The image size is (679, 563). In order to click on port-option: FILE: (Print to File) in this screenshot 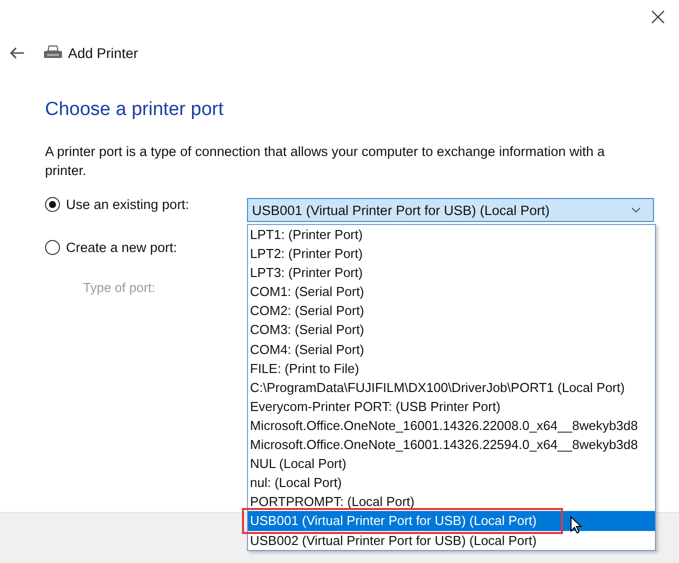, I will do `click(451, 368)`.